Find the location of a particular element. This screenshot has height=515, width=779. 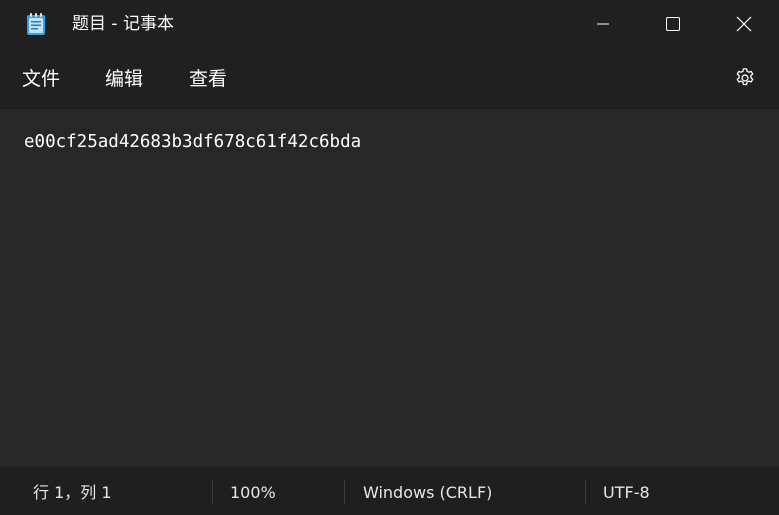

close-icon is located at coordinates (744, 24).